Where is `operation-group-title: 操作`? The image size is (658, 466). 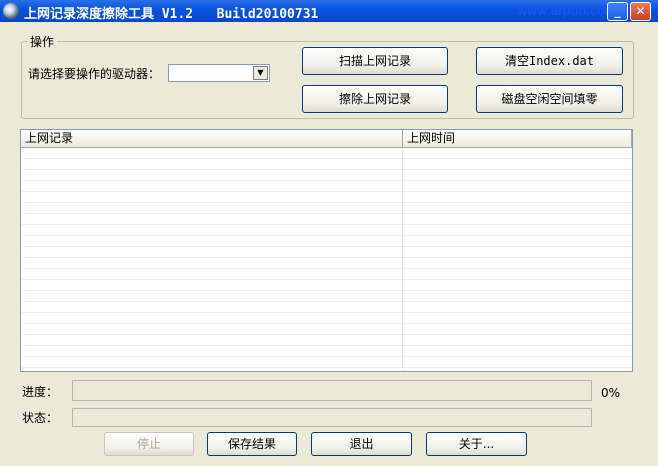 operation-group-title: 操作 is located at coordinates (42, 41).